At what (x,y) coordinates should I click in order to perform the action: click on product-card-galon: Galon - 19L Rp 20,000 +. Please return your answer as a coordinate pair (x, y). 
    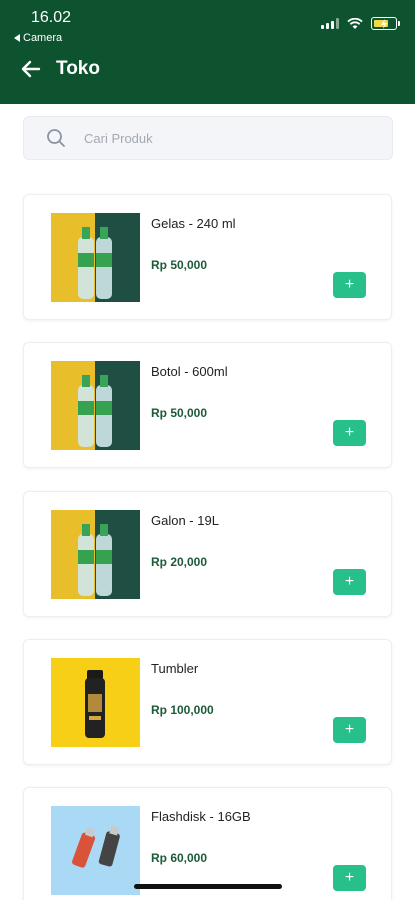
    Looking at the image, I should click on (207, 554).